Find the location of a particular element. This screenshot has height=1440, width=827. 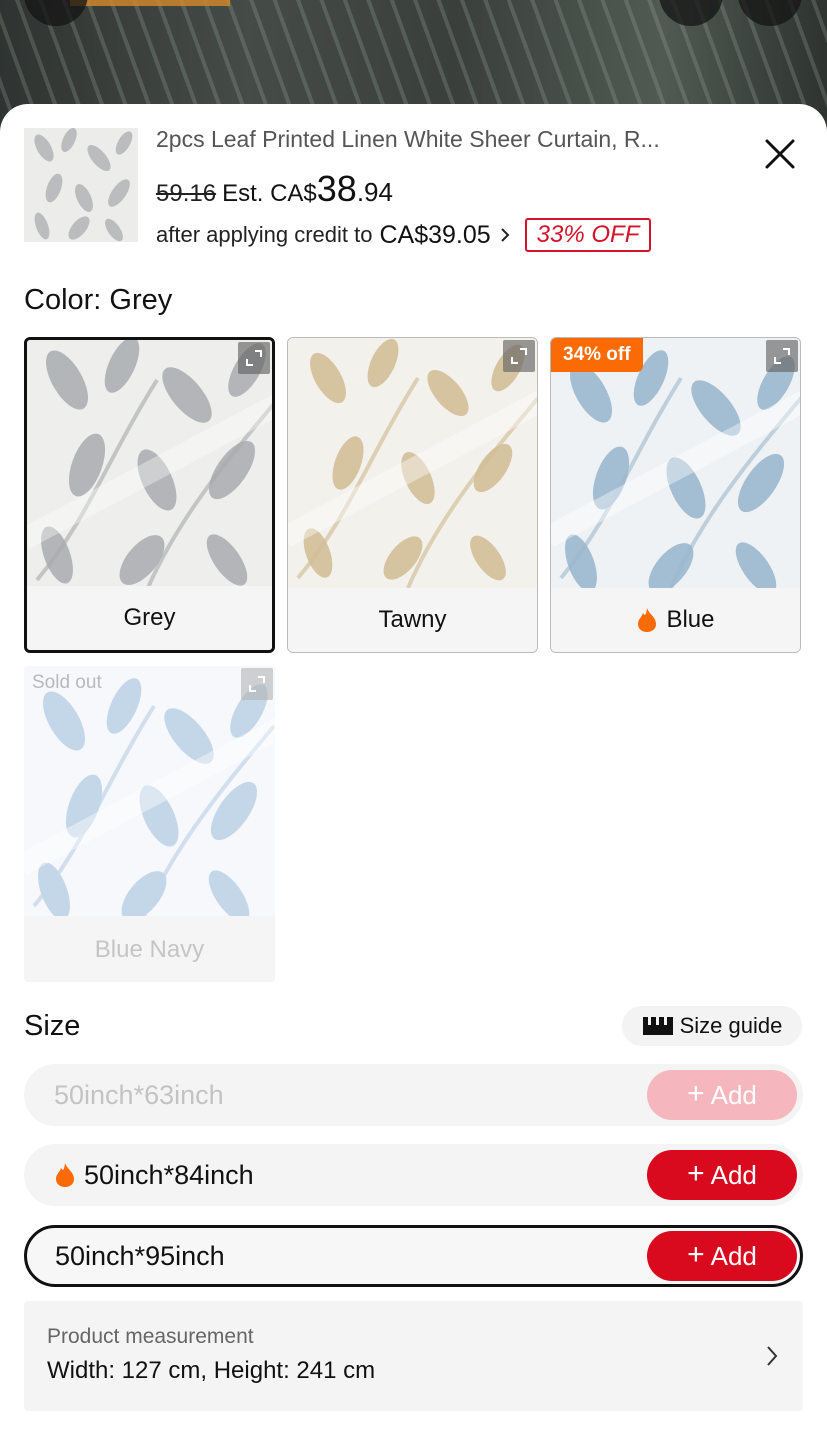

size-option-50x84: 50inch*84inch + Add is located at coordinates (413, 1175).